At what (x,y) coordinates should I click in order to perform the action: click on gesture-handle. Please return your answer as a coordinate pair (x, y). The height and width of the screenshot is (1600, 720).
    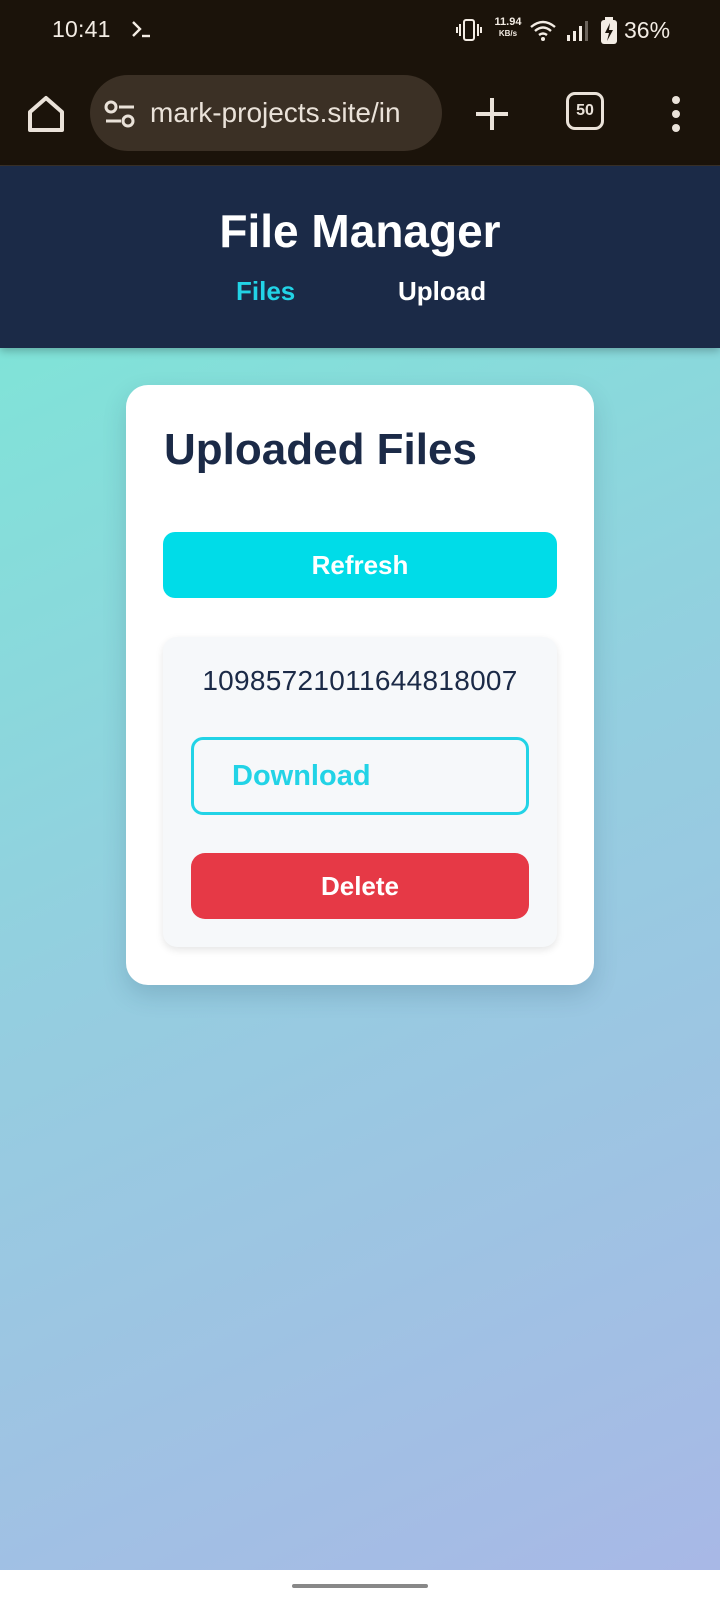
    Looking at the image, I should click on (360, 1586).